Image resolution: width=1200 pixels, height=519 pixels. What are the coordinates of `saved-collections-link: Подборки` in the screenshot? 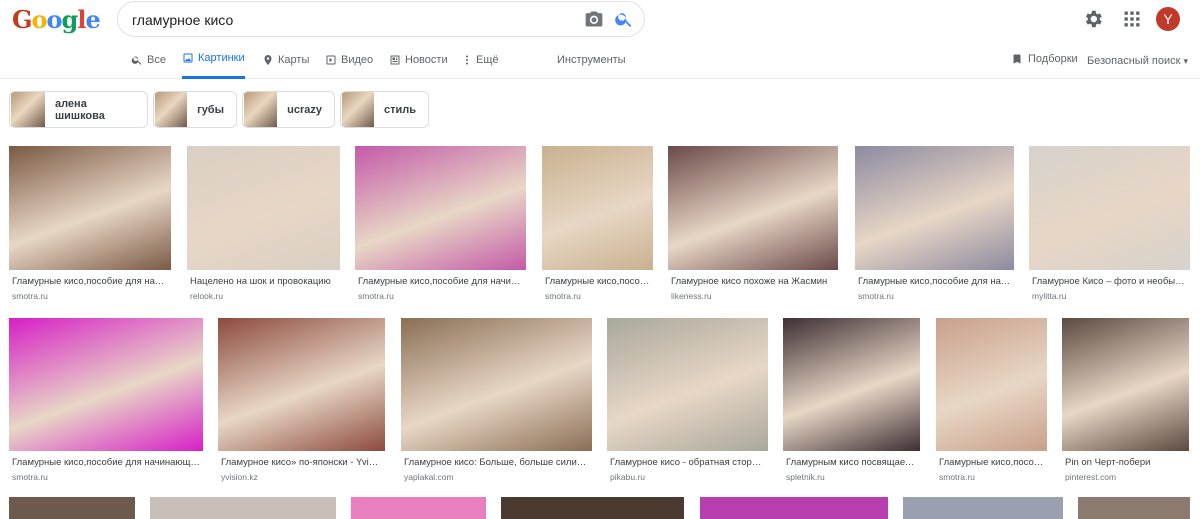 It's located at (1044, 59).